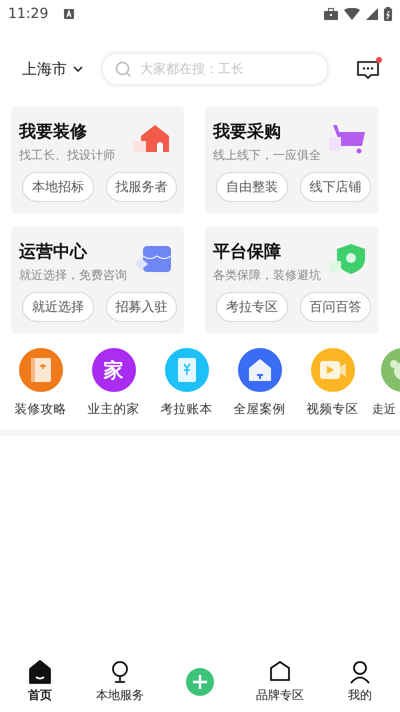 The image size is (400, 712). Describe the element at coordinates (141, 187) in the screenshot. I see `card-link: 找服务者` at that location.